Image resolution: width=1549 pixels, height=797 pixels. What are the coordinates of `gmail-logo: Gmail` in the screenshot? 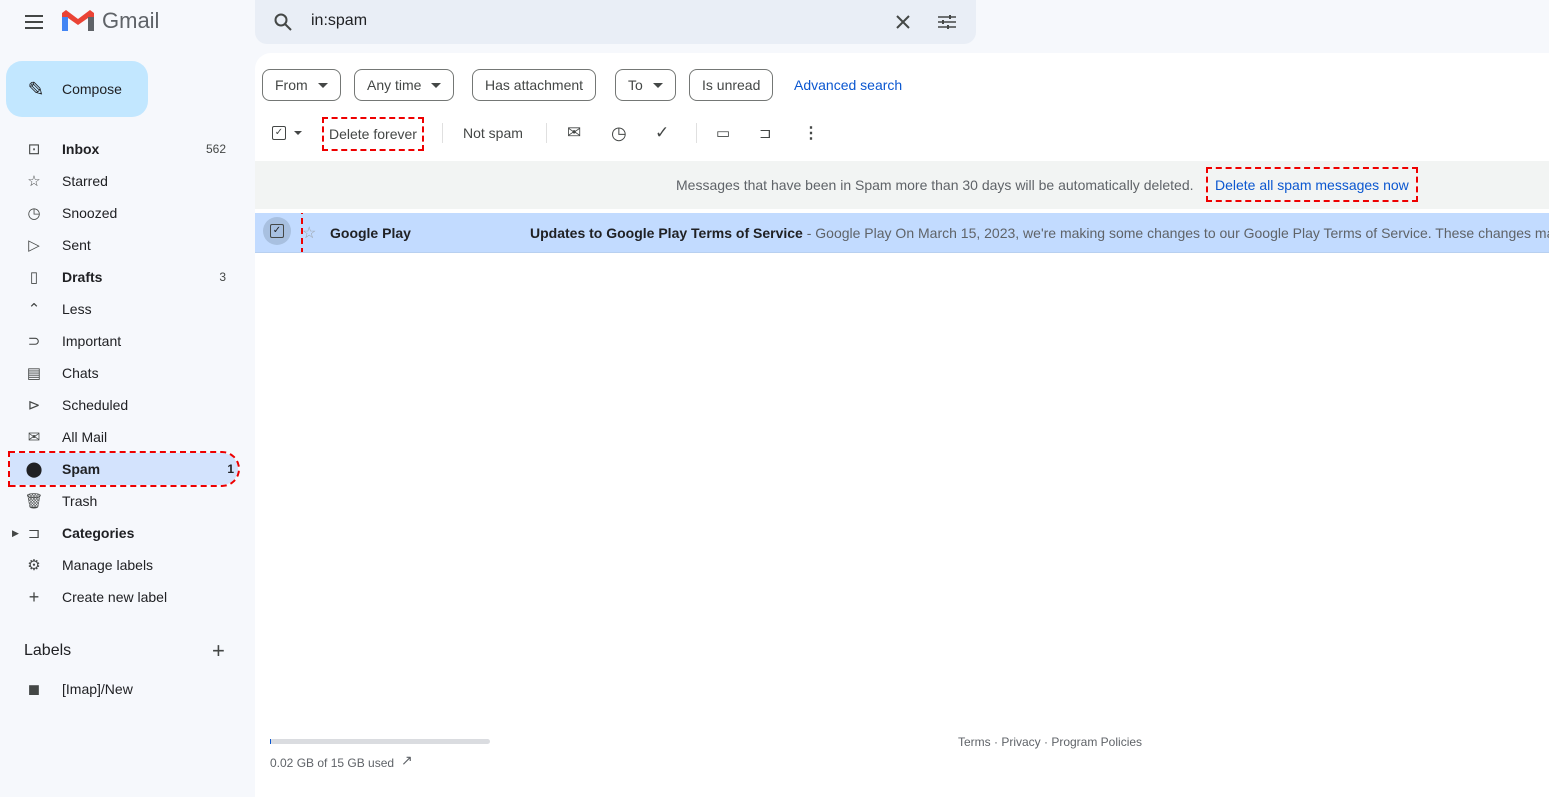 It's located at (110, 21).